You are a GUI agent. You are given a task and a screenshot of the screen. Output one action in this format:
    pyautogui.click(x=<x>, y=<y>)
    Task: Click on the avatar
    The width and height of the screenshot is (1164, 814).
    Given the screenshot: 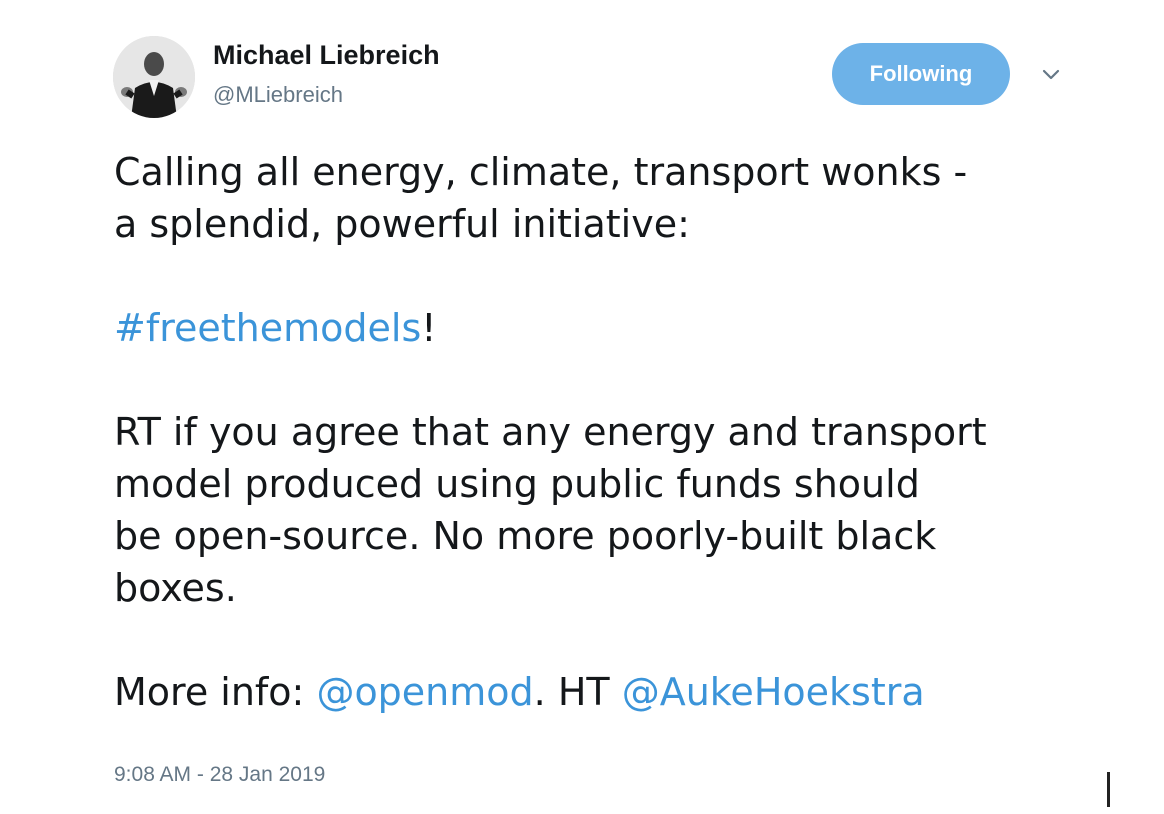 What is the action you would take?
    pyautogui.click(x=154, y=77)
    